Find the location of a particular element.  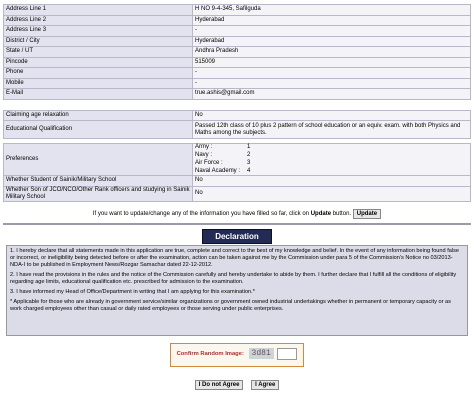

preference-name: Air Force : is located at coordinates (209, 163).